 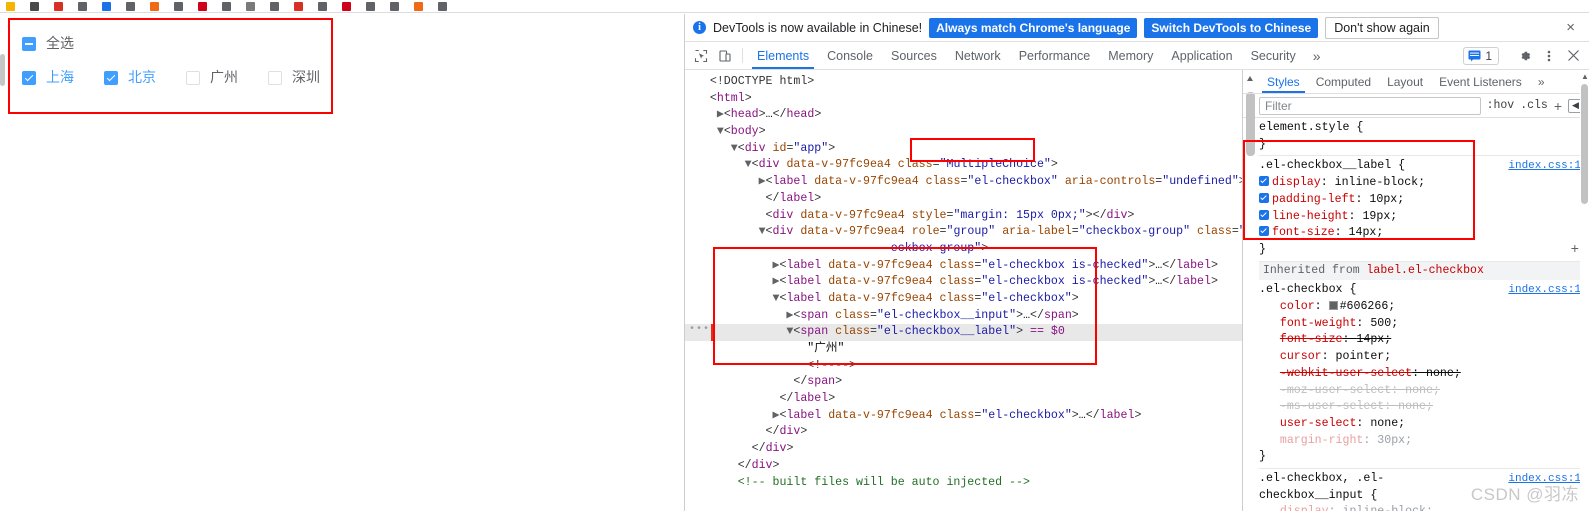 What do you see at coordinates (1424, 407) in the screenshot?
I see `css-declaration: -ms-user-select: none;` at bounding box center [1424, 407].